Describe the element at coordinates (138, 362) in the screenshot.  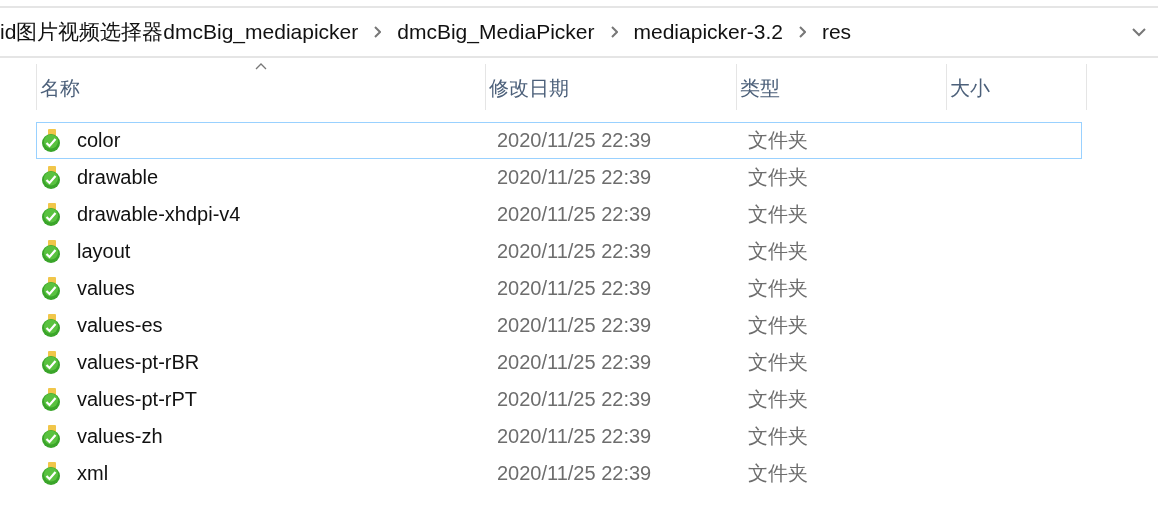
I see `file-name: values-pt-rBR` at that location.